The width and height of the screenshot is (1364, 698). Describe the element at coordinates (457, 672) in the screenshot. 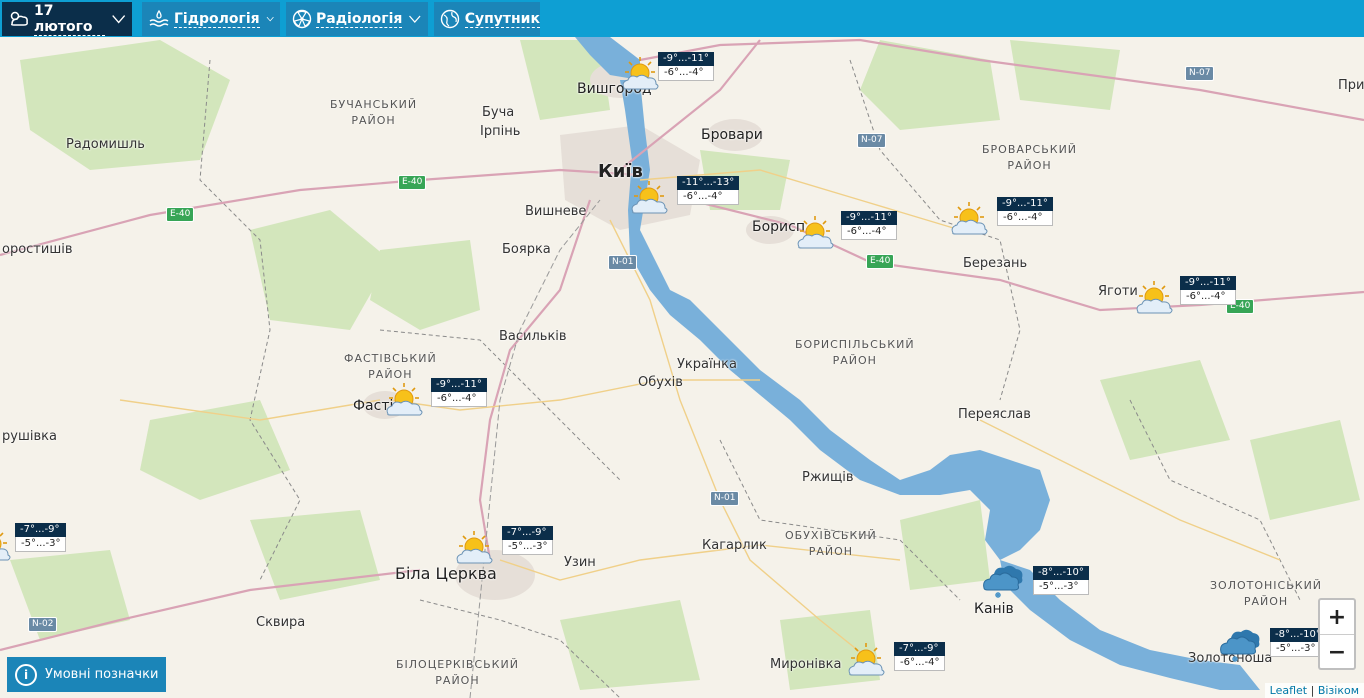

I see `district-label-bilotserkivskyi: БІЛОЦЕРКІВСЬКИЙ РАЙОН` at that location.